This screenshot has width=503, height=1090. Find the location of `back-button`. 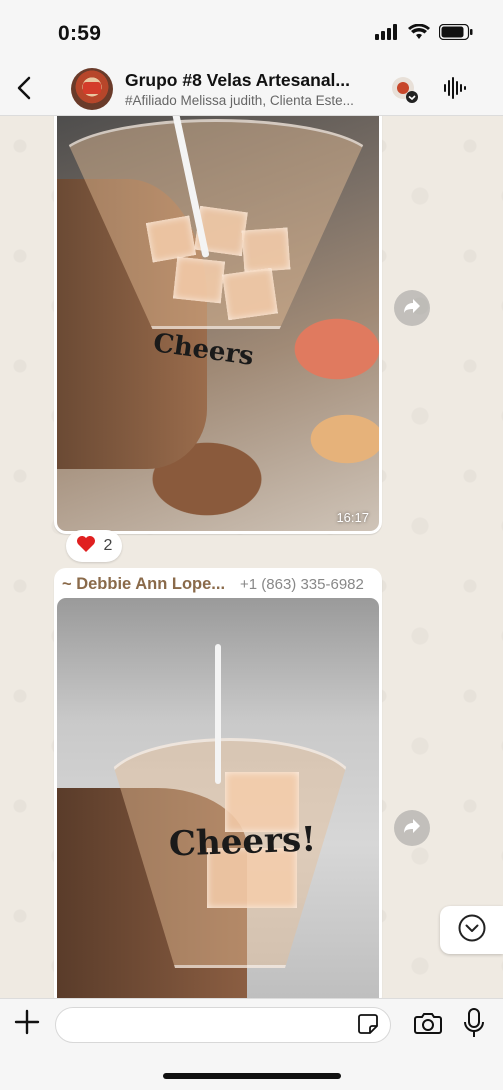

back-button is located at coordinates (24, 90).